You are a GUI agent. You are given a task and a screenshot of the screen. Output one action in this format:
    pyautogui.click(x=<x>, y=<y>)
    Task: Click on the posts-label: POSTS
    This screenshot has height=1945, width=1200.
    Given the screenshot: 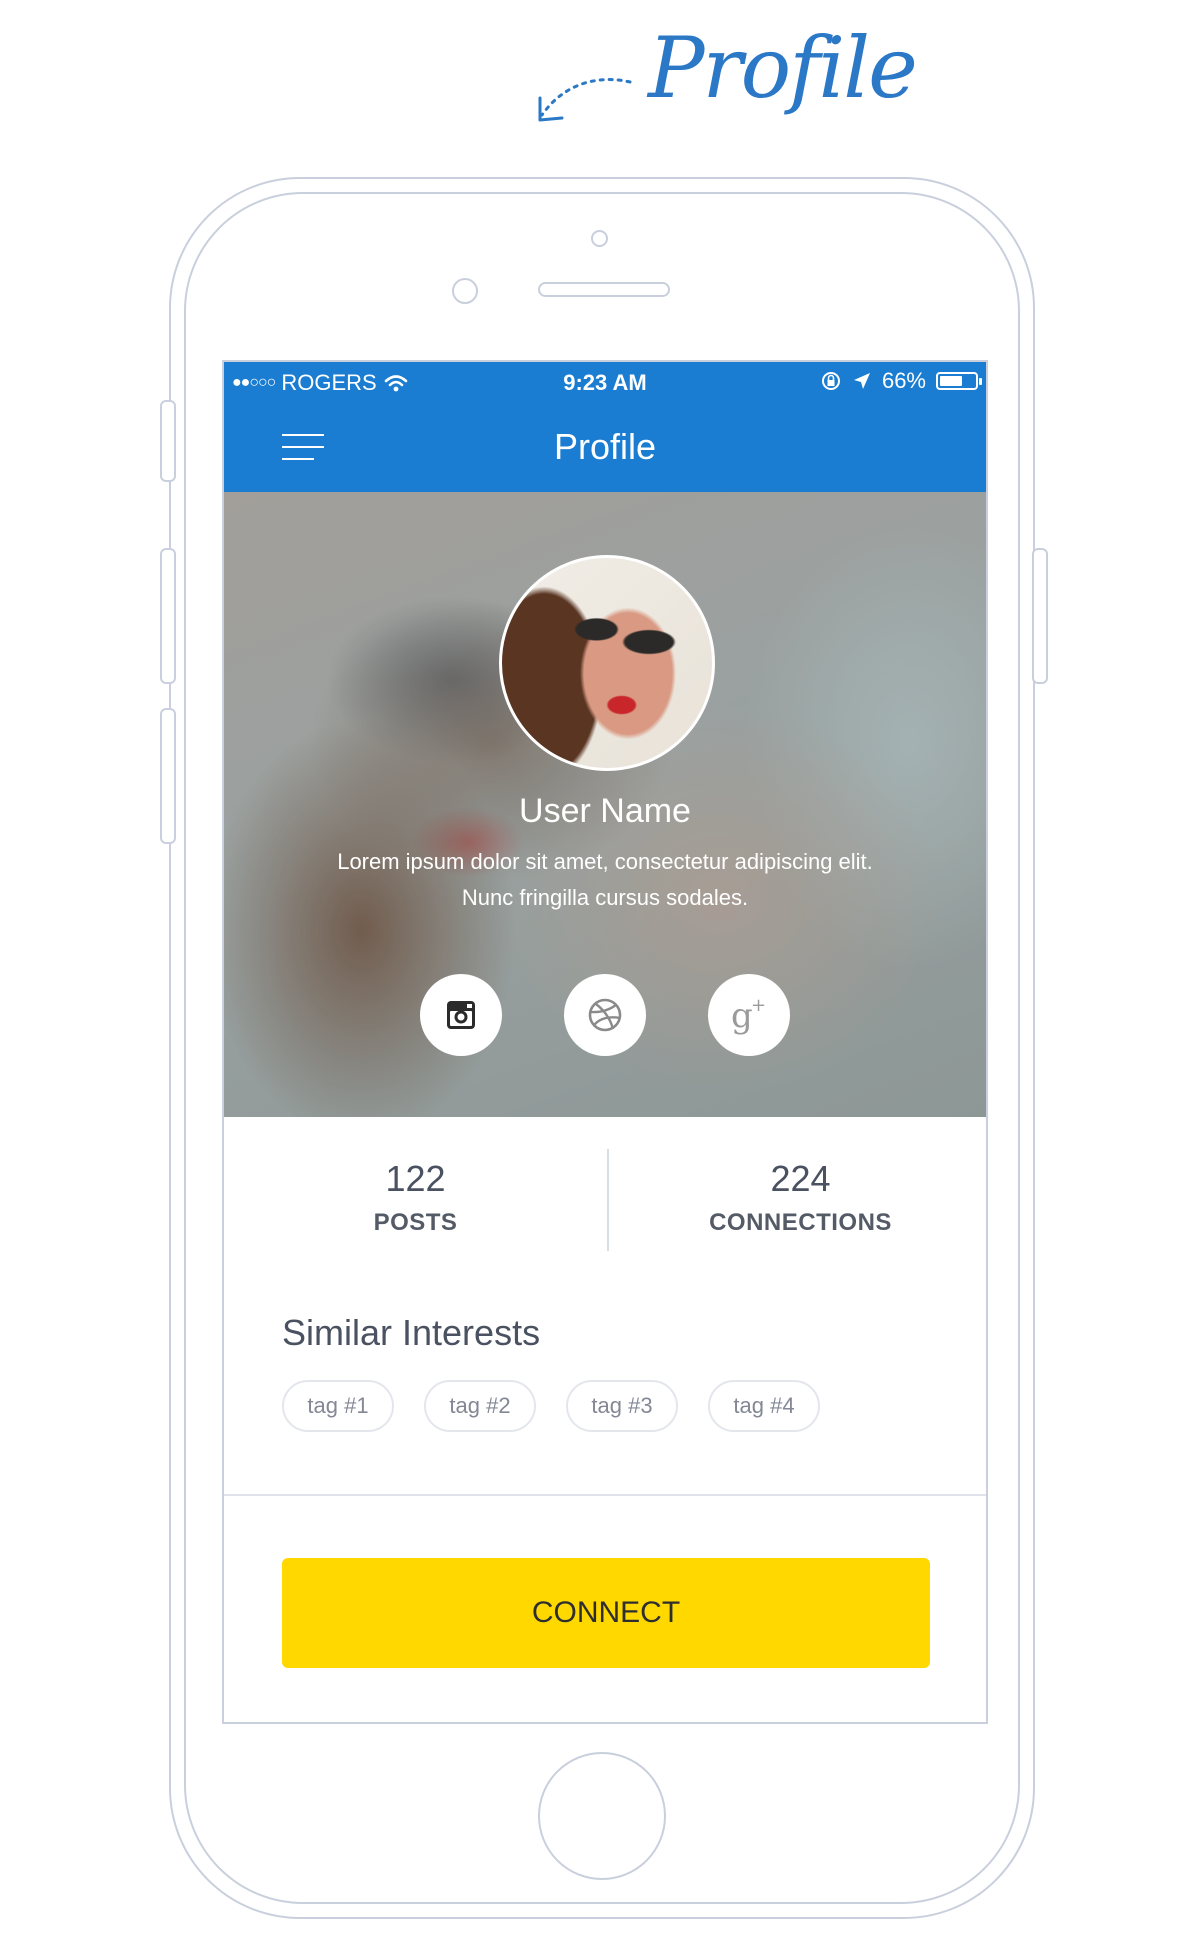 What is the action you would take?
    pyautogui.click(x=415, y=1222)
    